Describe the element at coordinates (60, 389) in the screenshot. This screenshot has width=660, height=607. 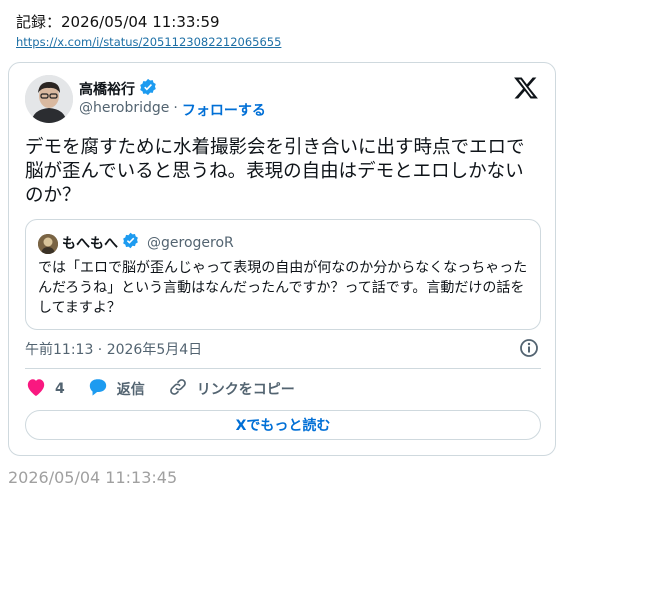
I see `like-count: 4` at that location.